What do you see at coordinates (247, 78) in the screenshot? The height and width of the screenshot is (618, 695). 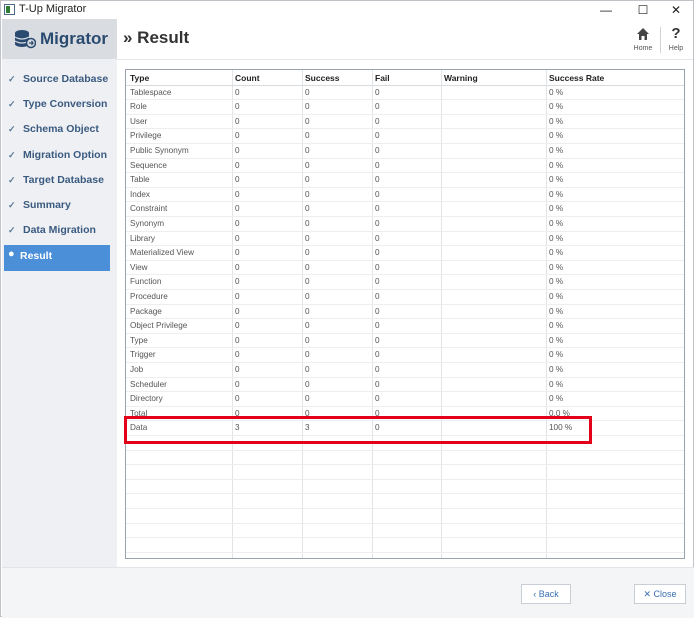 I see `column-header: Count` at bounding box center [247, 78].